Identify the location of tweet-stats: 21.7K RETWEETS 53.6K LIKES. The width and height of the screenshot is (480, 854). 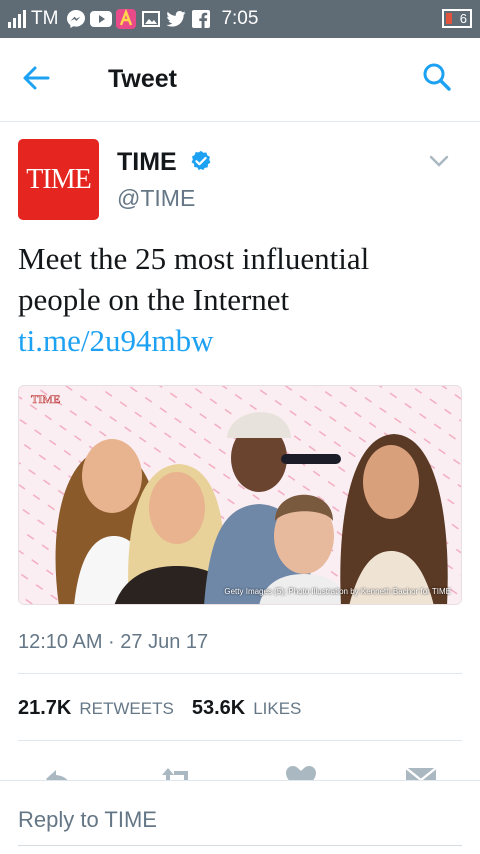
(164, 708).